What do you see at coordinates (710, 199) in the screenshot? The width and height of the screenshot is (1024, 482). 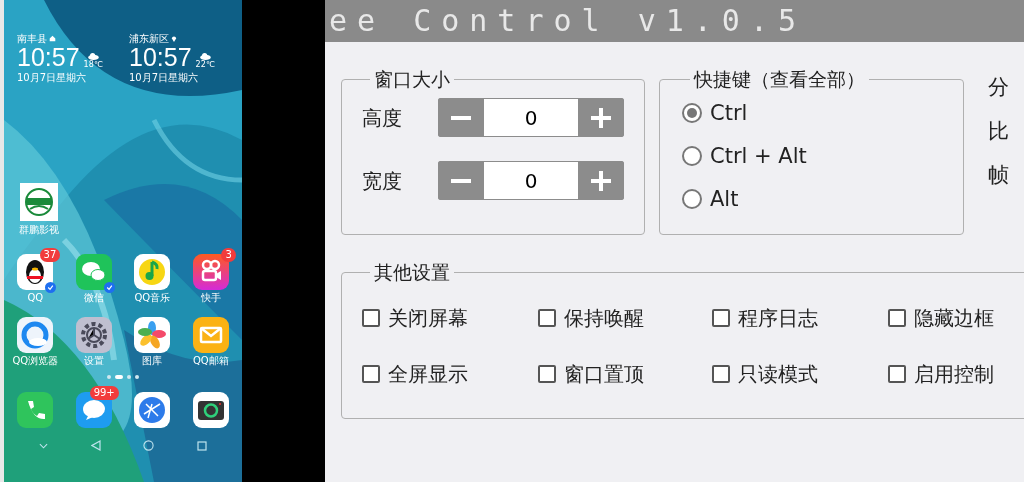 I see `radio-option: Alt` at bounding box center [710, 199].